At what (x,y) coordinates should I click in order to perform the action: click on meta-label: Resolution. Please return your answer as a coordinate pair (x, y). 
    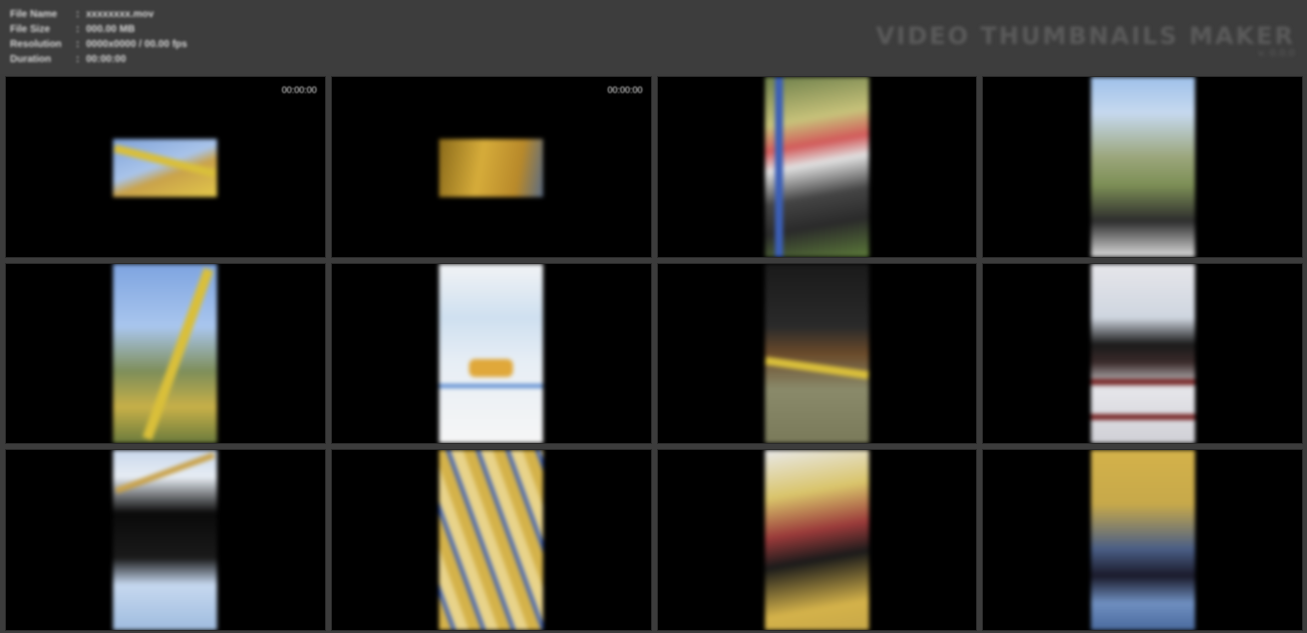
    Looking at the image, I should click on (36, 44).